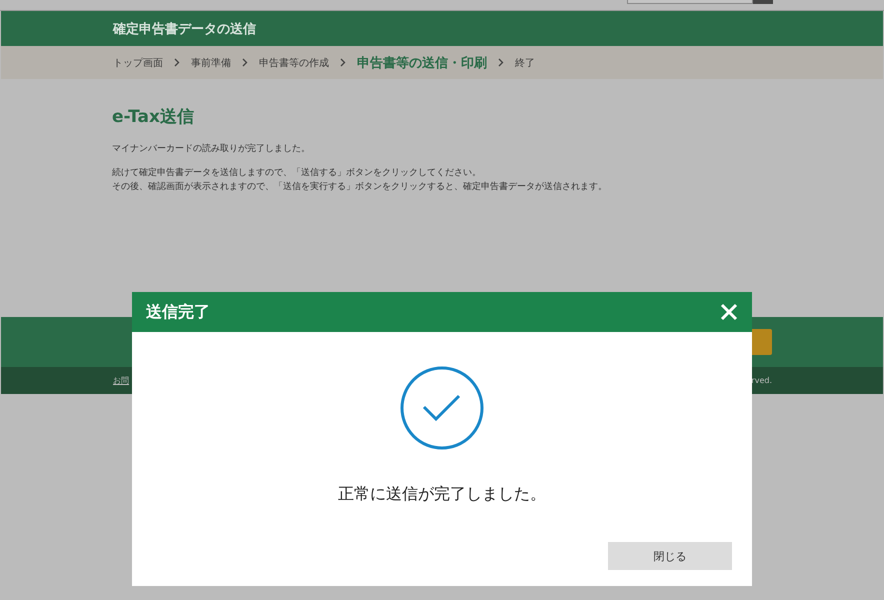  What do you see at coordinates (138, 63) in the screenshot?
I see `breadcrumb-item: トップ画面` at bounding box center [138, 63].